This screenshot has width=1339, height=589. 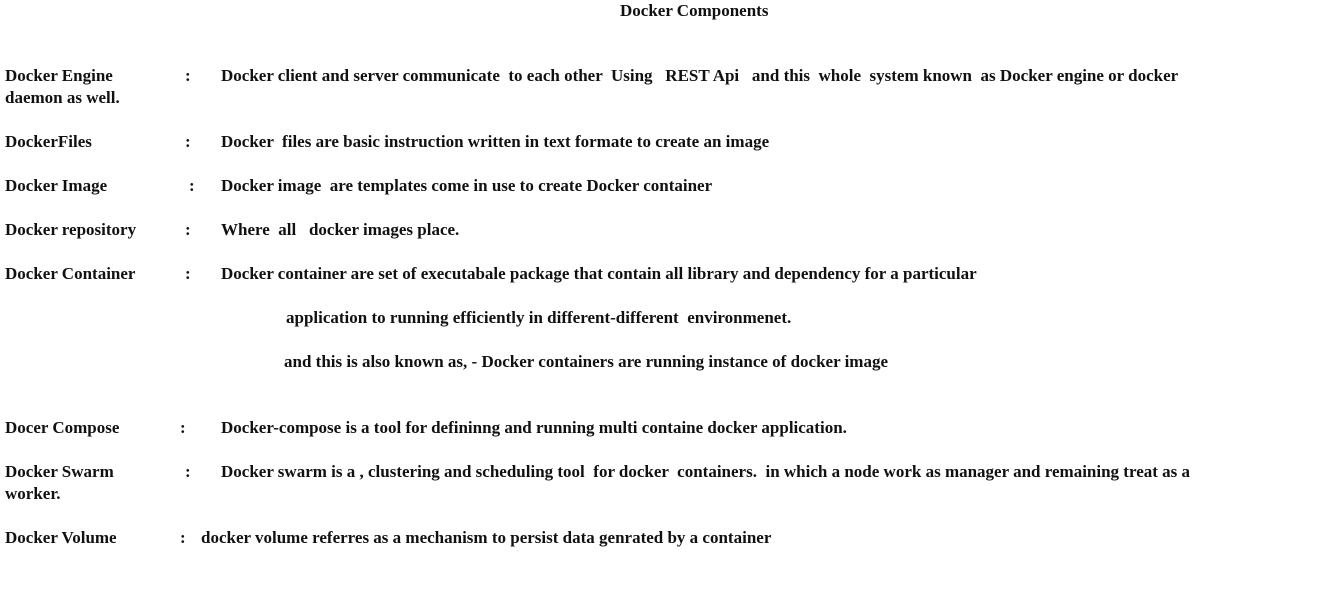 I want to click on term-dockerfiles: DockerFiles, so click(x=48, y=141).